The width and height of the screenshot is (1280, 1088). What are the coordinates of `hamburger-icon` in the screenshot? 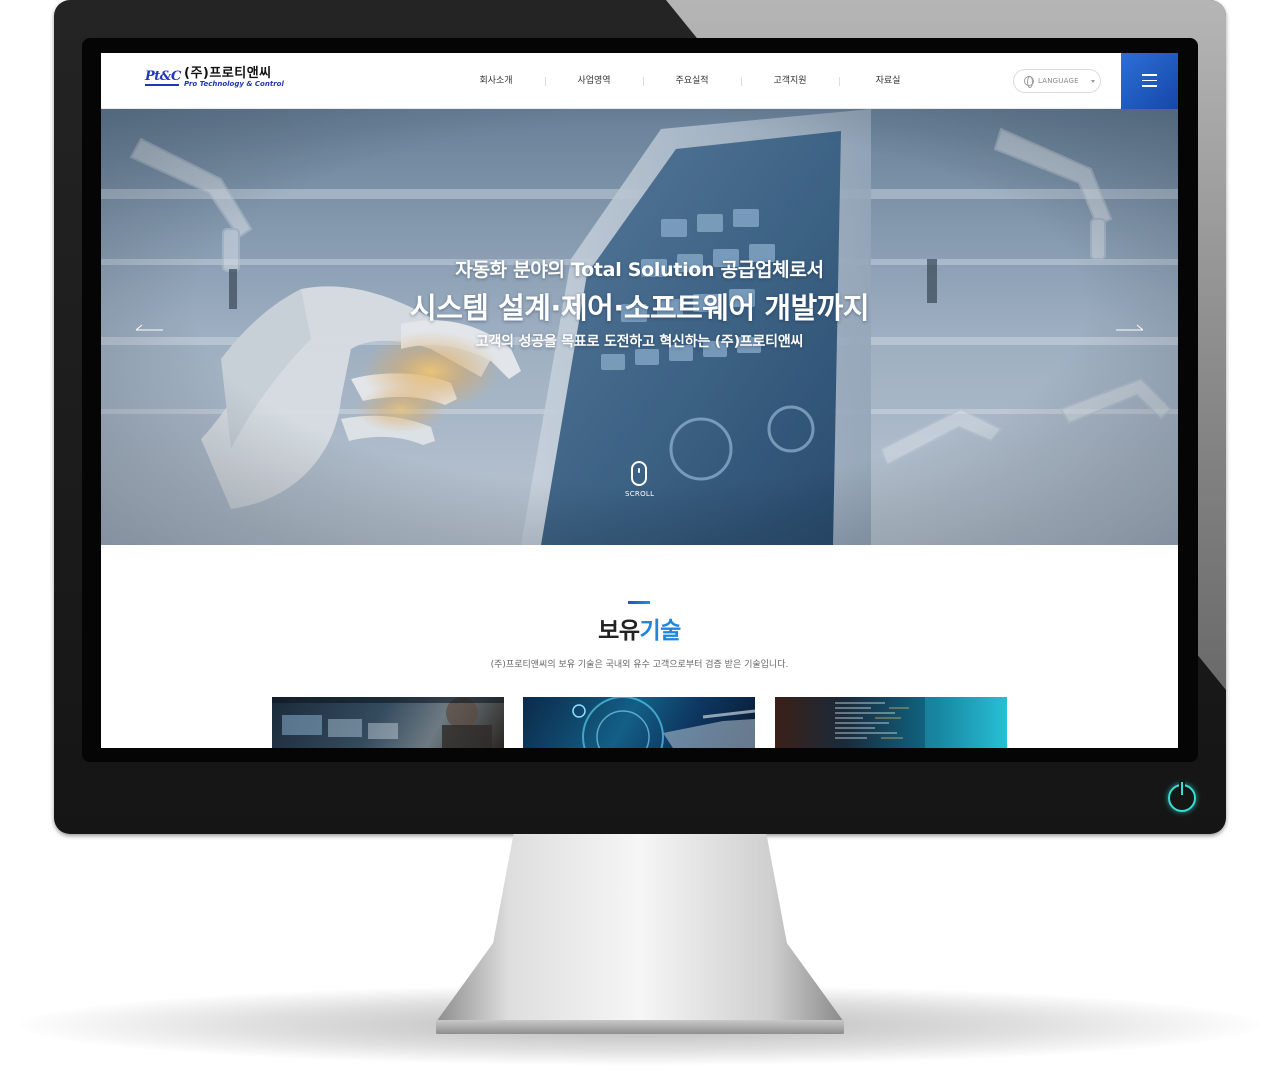 It's located at (1149, 80).